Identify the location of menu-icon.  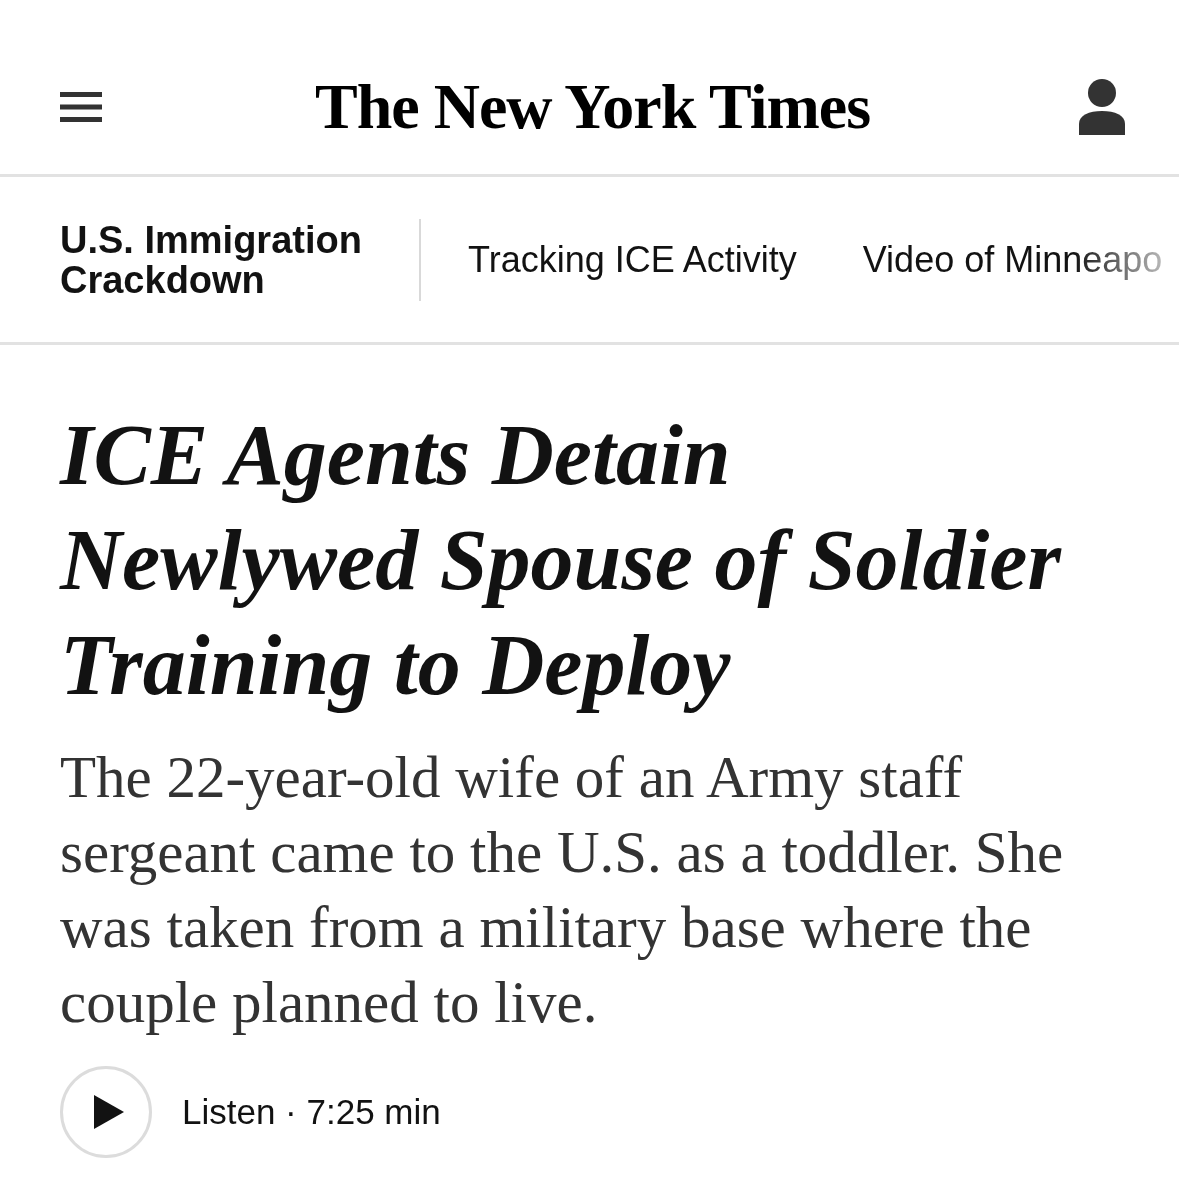
(81, 107).